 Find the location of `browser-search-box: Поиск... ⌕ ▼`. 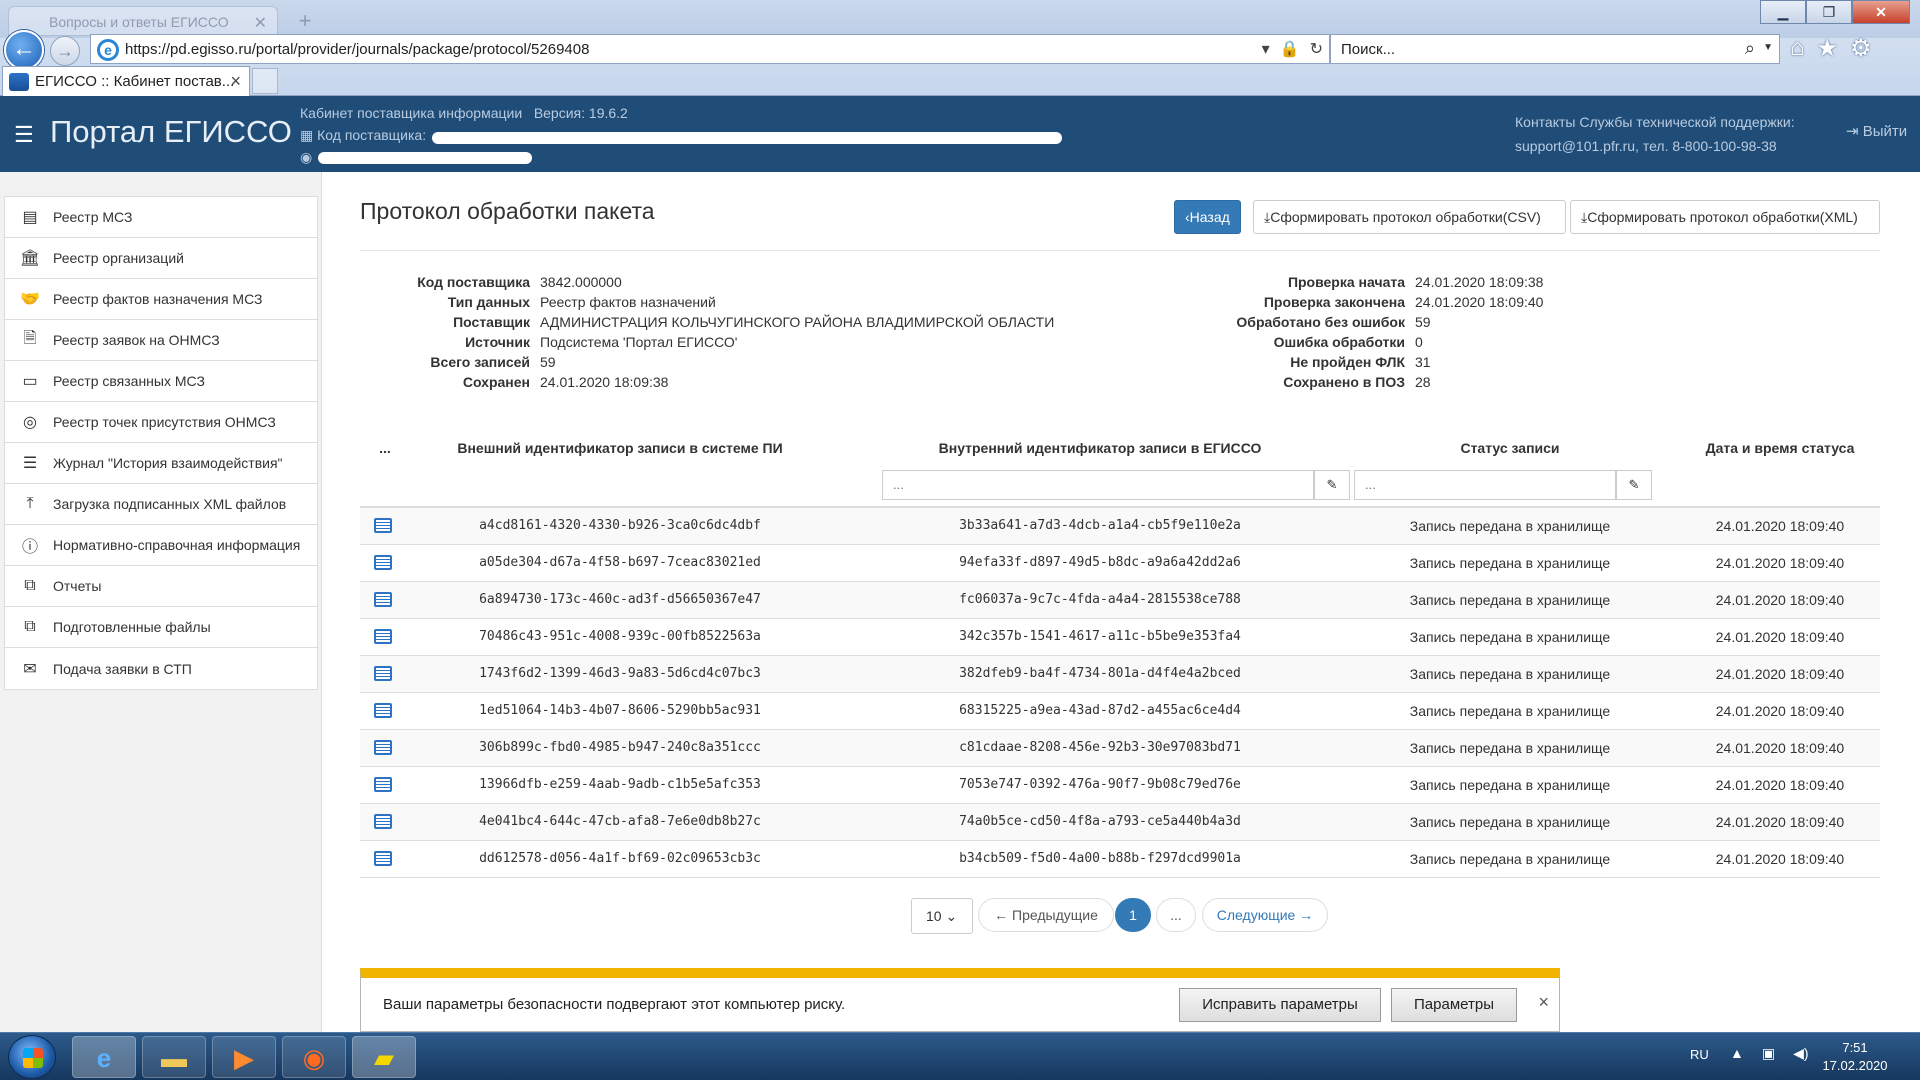

browser-search-box: Поиск... ⌕ ▼ is located at coordinates (1555, 49).